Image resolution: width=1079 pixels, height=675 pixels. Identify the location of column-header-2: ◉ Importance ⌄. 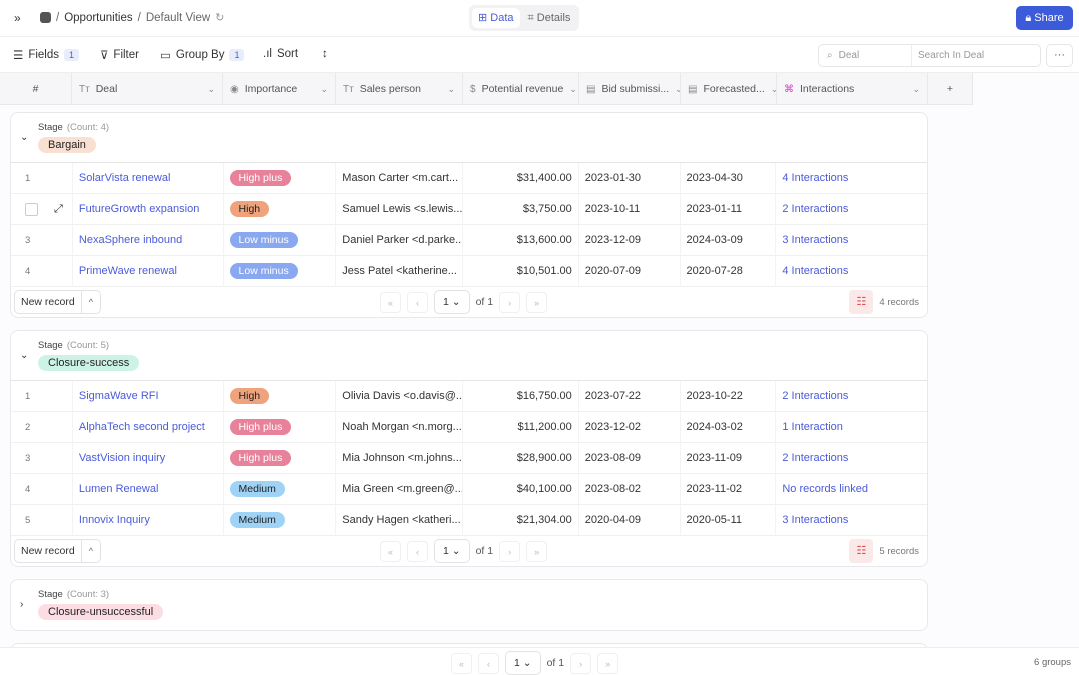
(279, 89).